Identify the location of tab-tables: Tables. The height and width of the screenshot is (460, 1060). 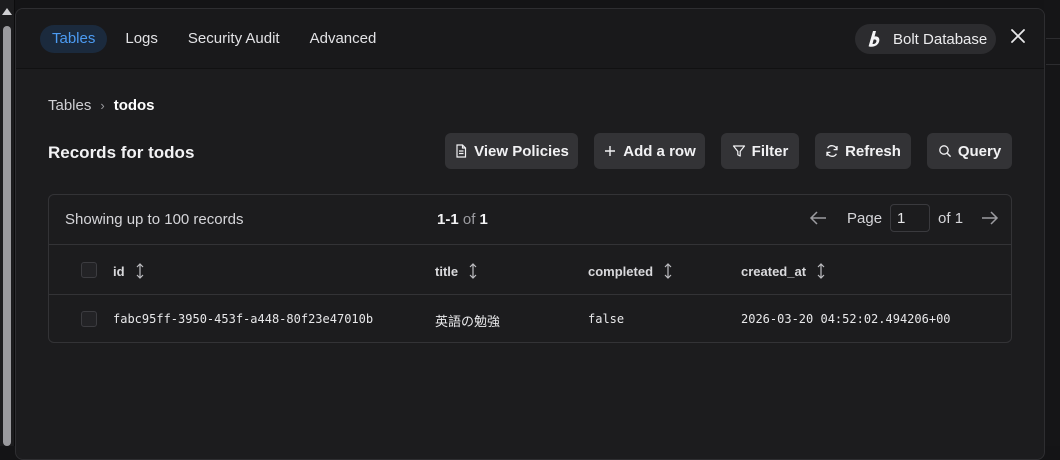
(74, 39).